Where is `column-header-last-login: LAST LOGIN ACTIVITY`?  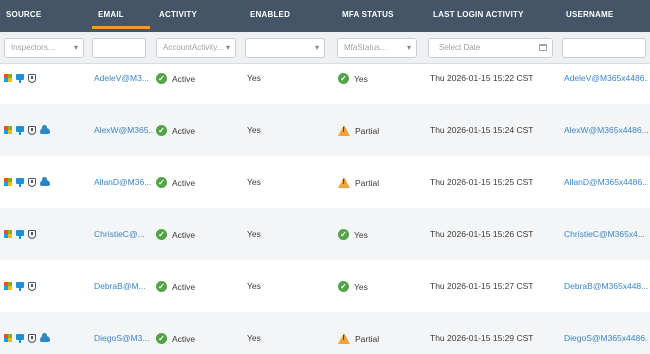 column-header-last-login: LAST LOGIN ACTIVITY is located at coordinates (478, 14).